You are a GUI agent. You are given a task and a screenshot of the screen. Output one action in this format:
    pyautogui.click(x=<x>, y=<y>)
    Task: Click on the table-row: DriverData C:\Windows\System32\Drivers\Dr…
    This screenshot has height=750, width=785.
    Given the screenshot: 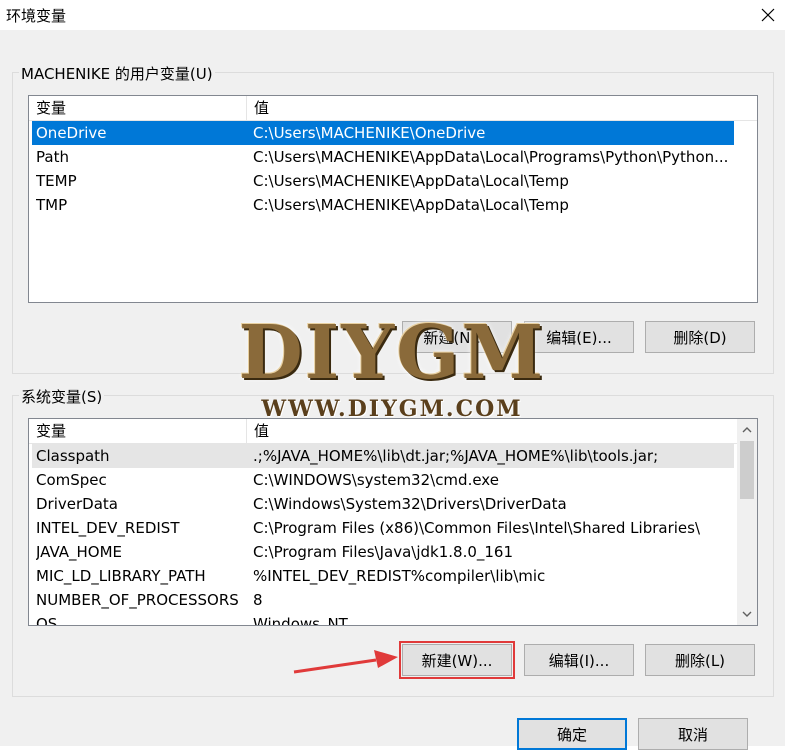 What is the action you would take?
    pyautogui.click(x=383, y=504)
    